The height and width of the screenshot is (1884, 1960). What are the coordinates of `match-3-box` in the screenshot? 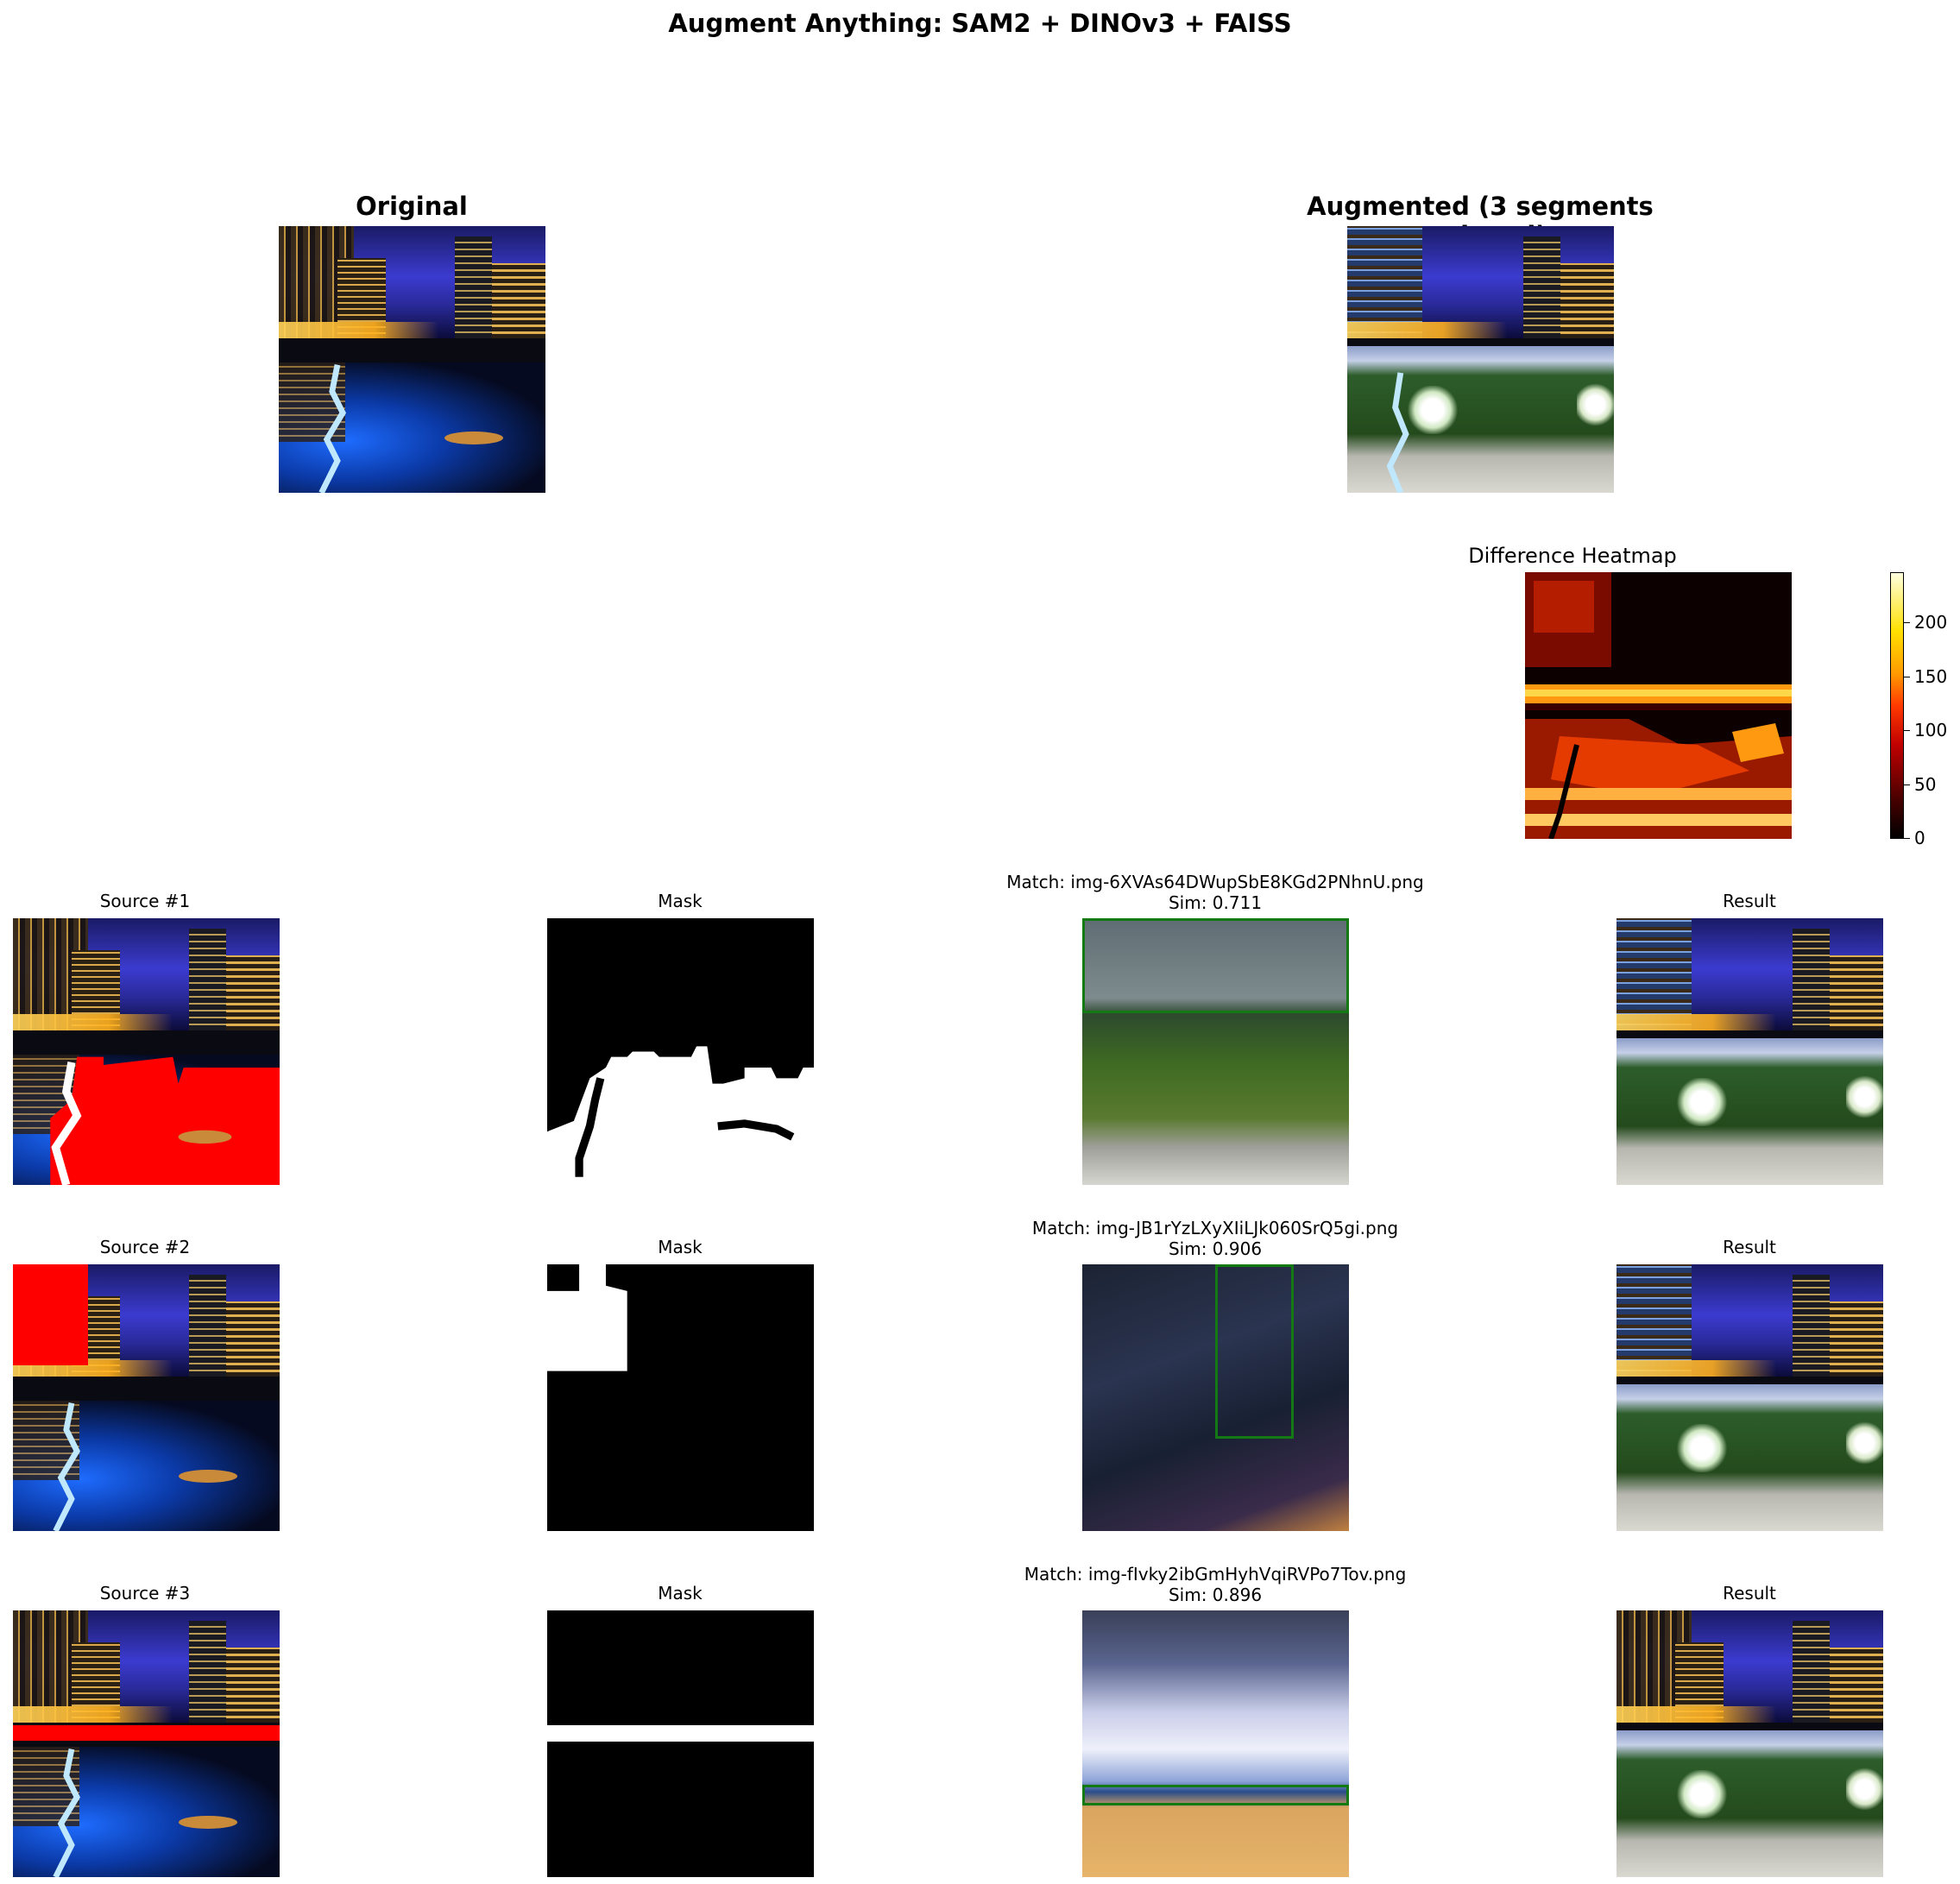 It's located at (1215, 1795).